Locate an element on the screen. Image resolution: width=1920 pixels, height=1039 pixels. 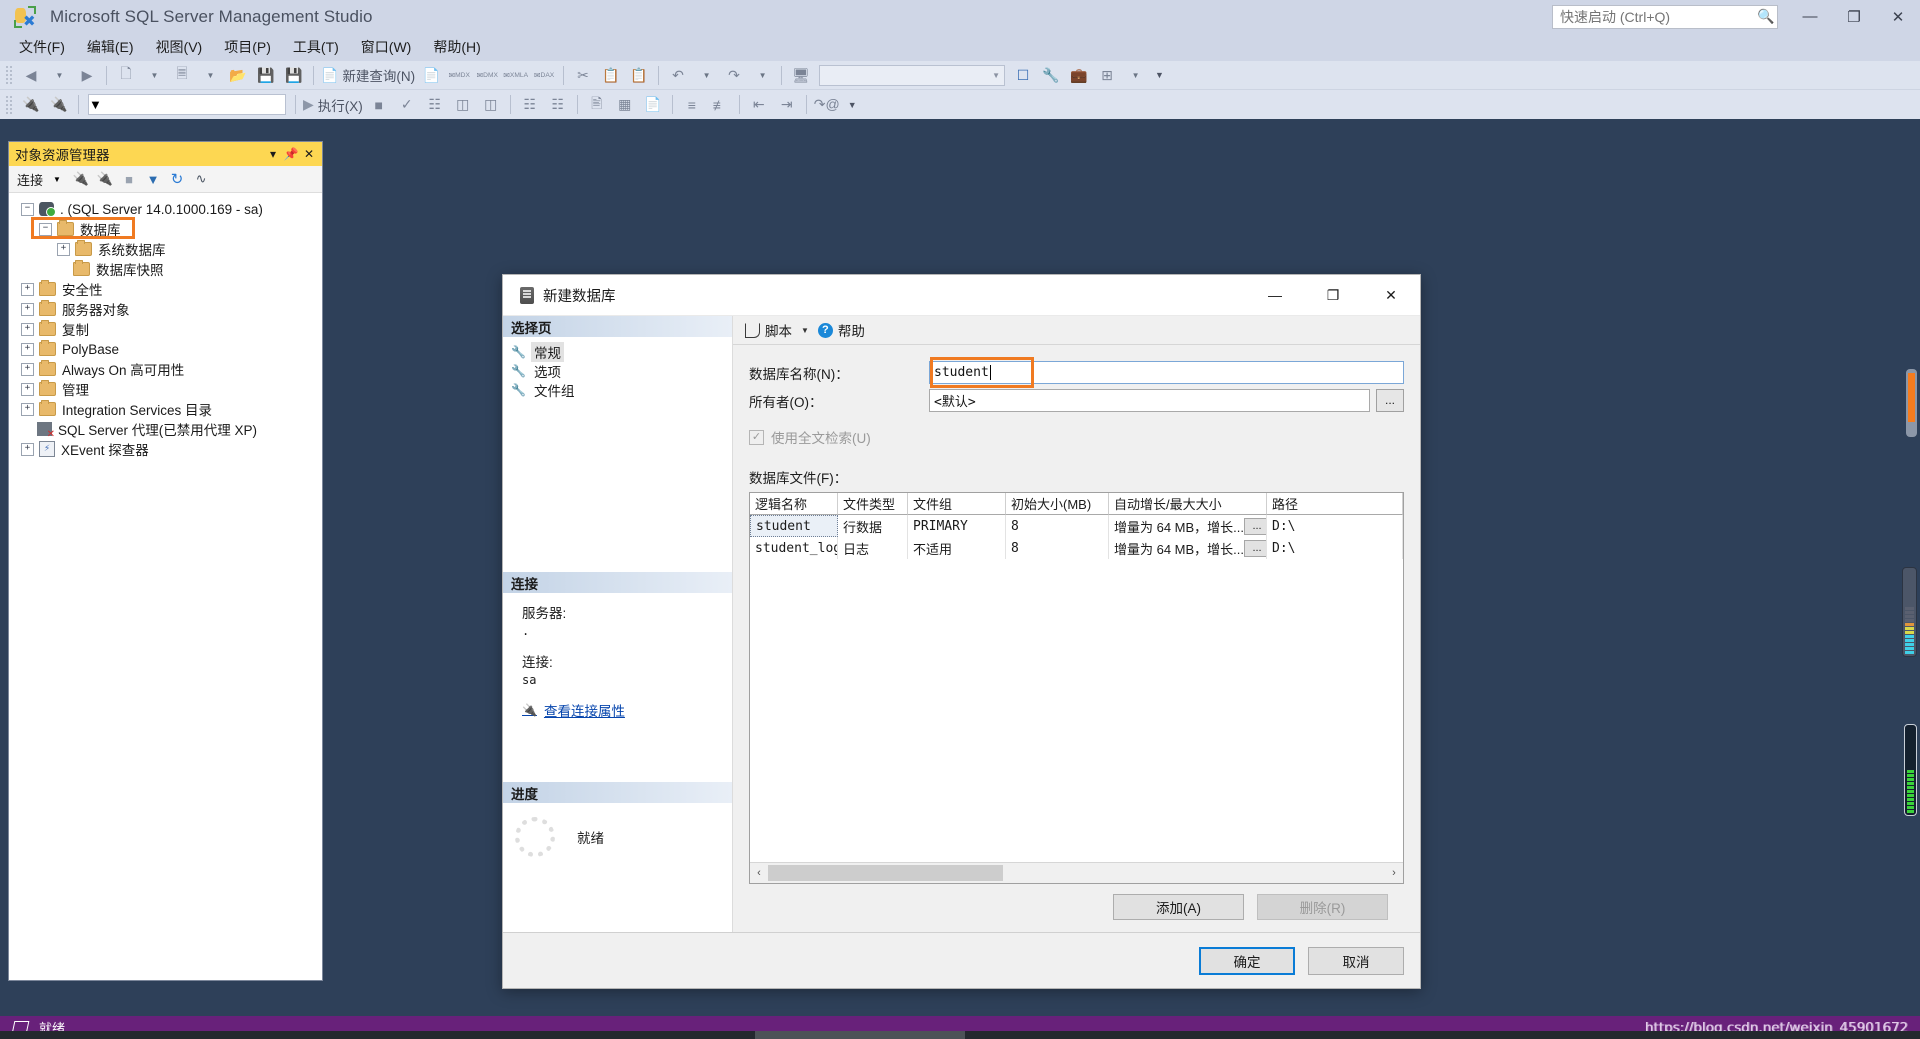
grid-header-filegroup: 文件组 is located at coordinates (957, 504).